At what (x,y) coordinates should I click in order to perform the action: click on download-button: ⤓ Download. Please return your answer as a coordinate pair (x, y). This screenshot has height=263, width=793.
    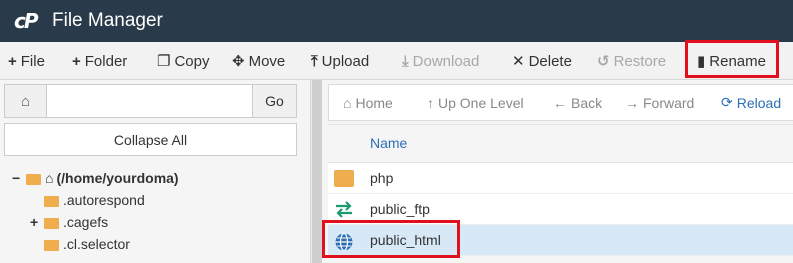
    Looking at the image, I should click on (440, 61).